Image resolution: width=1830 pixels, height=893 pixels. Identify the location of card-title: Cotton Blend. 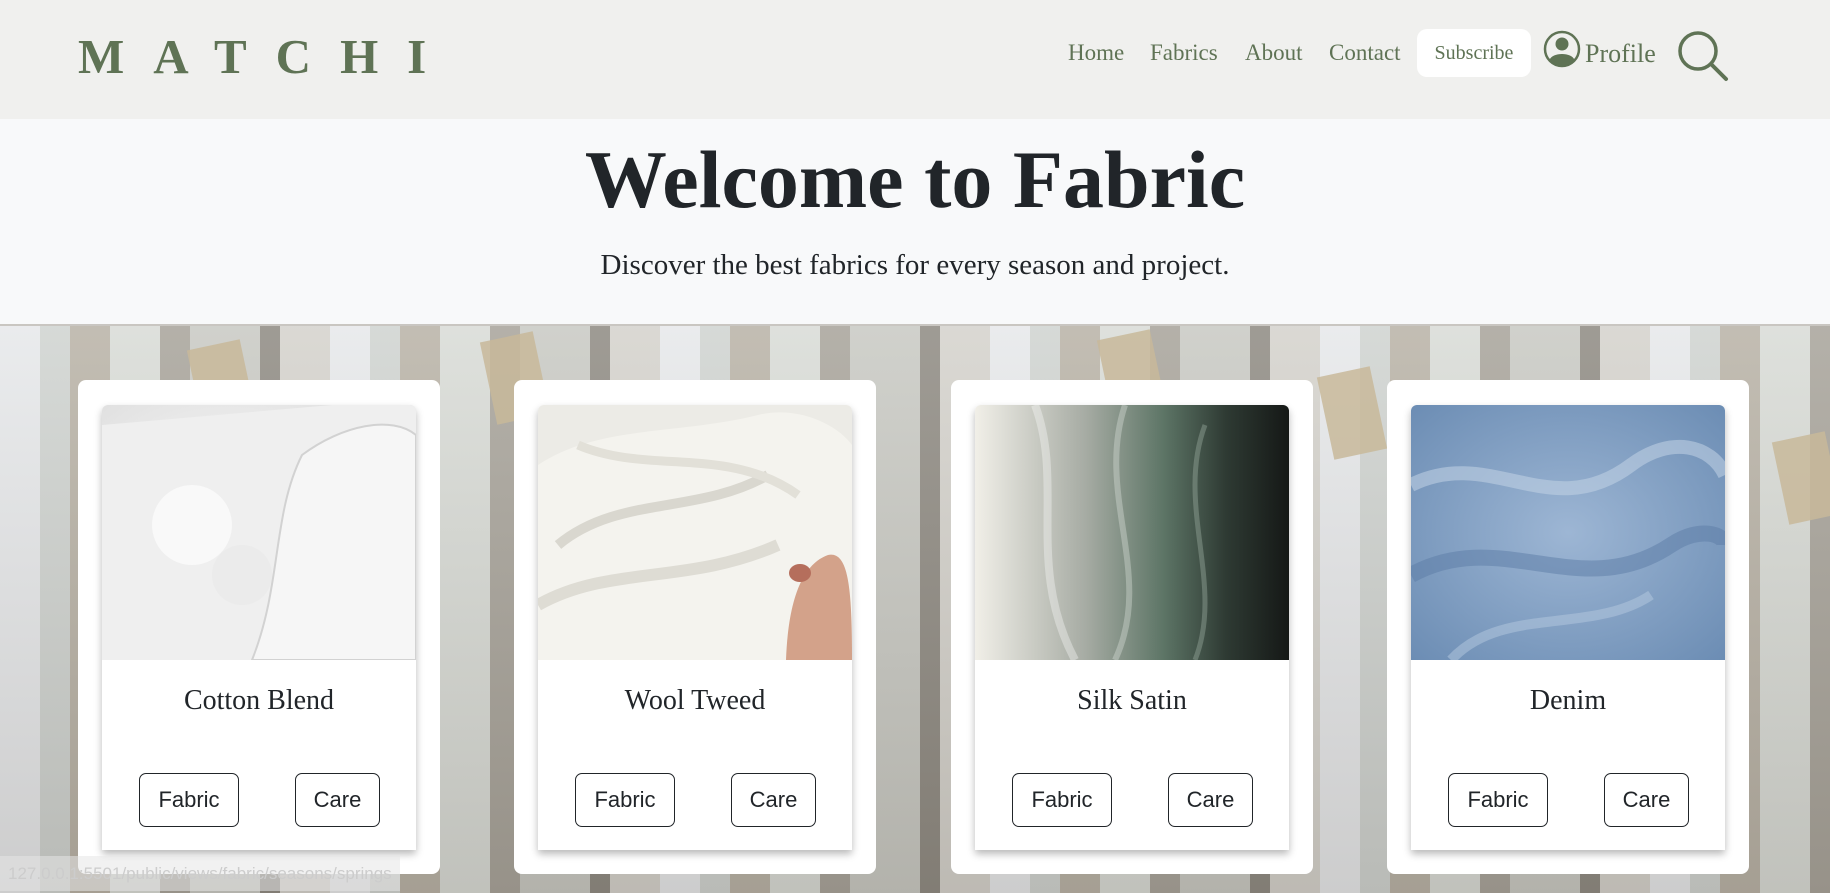
(259, 700).